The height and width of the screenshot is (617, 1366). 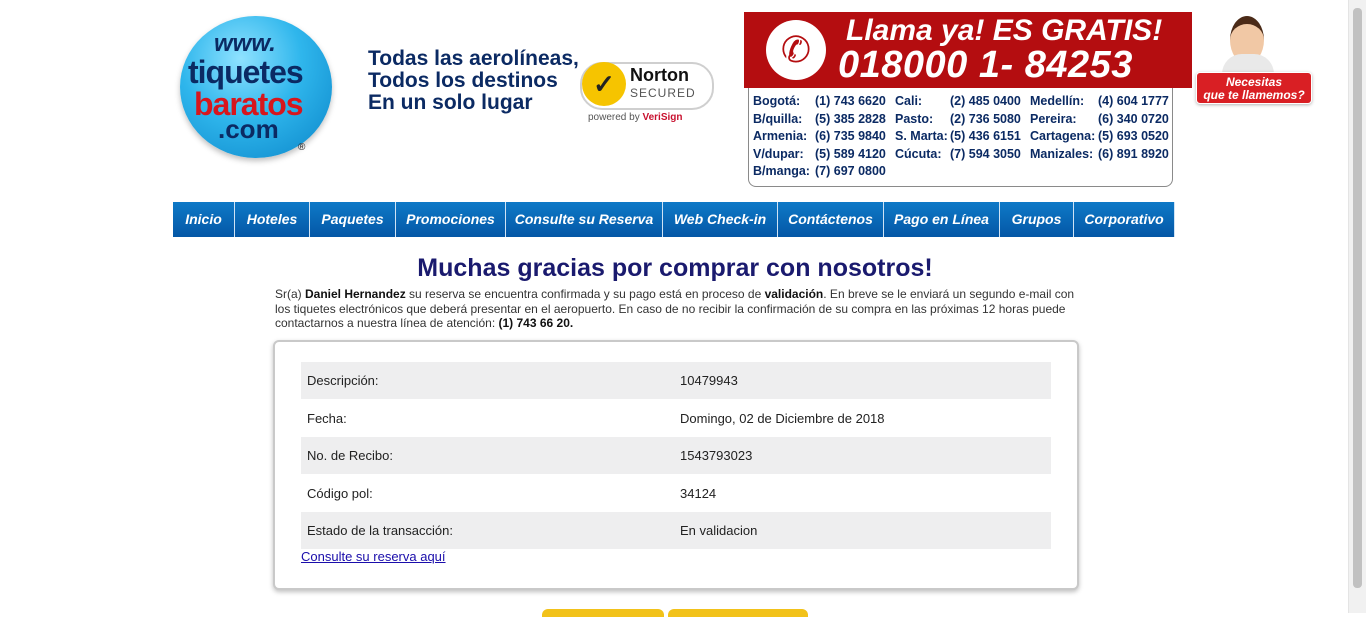 What do you see at coordinates (662, 117) in the screenshot?
I see `verisign-brand: VeriSign` at bounding box center [662, 117].